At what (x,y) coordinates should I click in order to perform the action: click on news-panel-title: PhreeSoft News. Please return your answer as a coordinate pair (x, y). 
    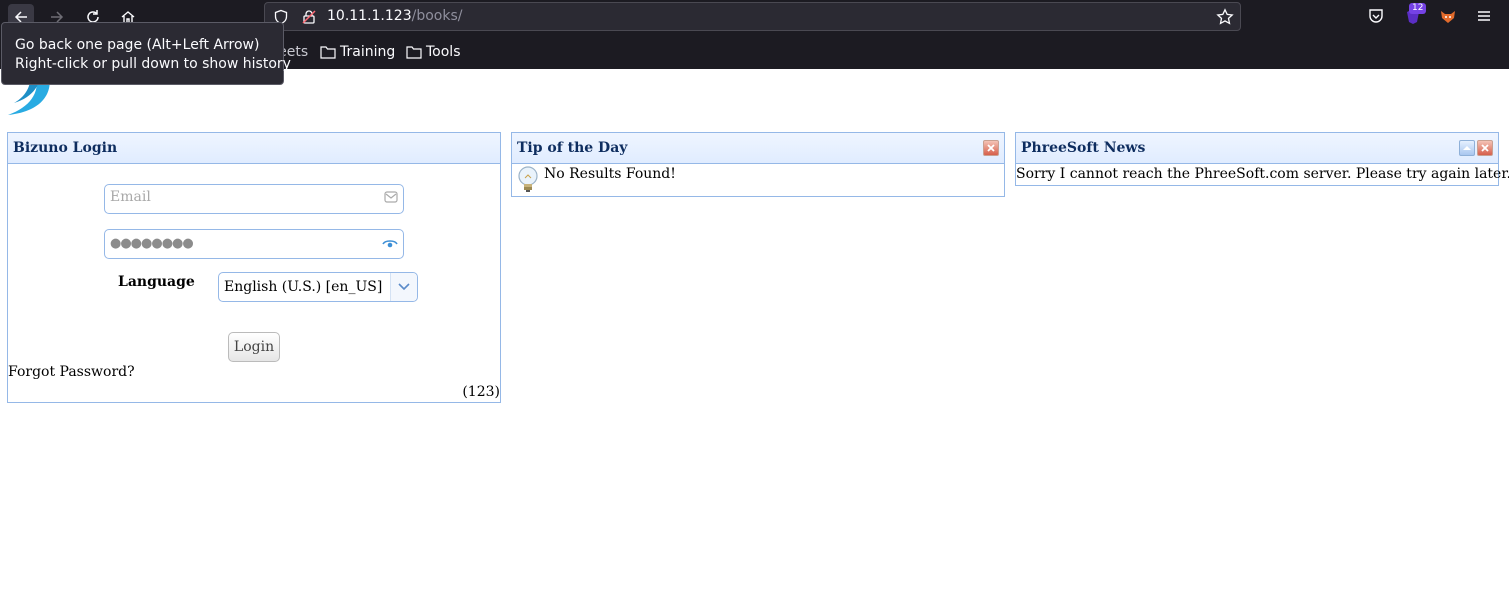
    Looking at the image, I should click on (1083, 148).